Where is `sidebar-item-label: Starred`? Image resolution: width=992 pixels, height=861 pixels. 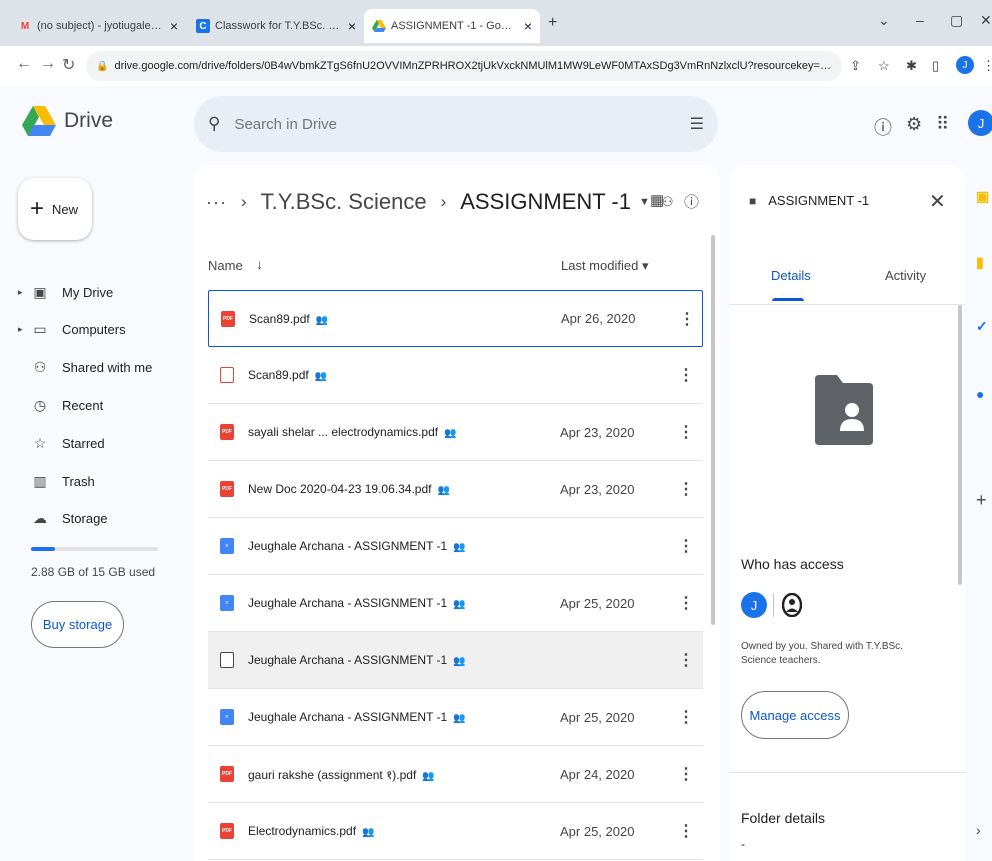
sidebar-item-label: Starred is located at coordinates (83, 443).